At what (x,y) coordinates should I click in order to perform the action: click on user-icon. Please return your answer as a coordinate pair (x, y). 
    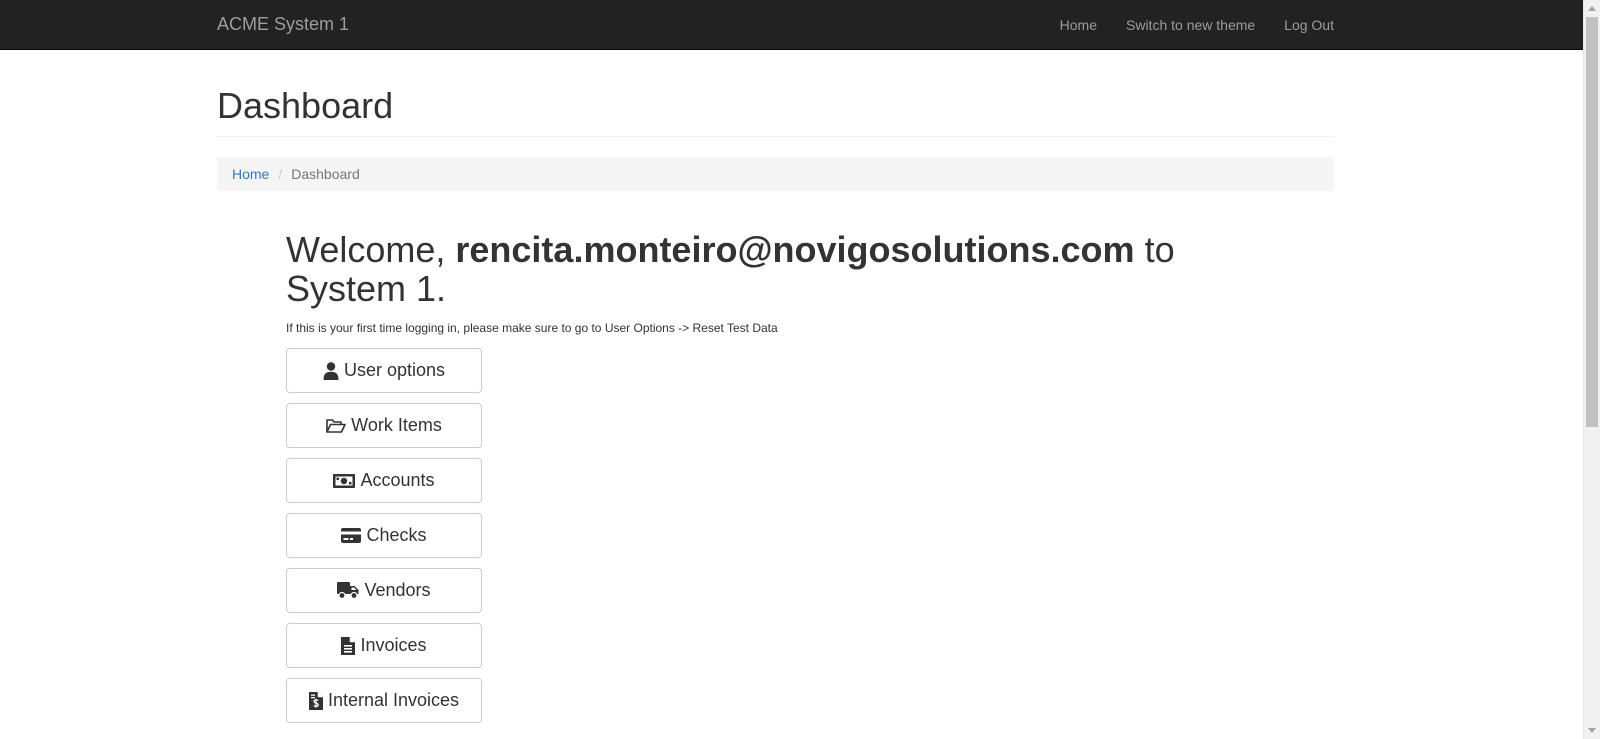
    Looking at the image, I should click on (331, 370).